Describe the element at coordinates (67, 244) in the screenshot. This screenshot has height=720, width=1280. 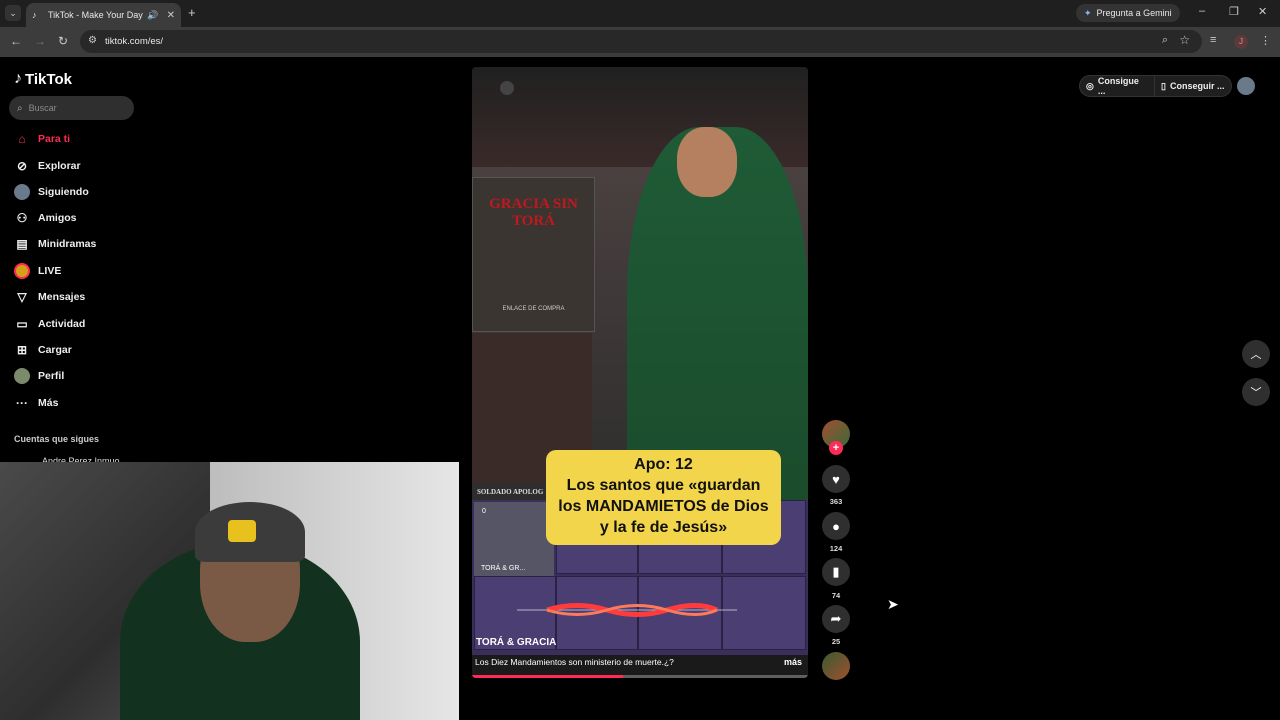
I see `sidebar-item-label: Minidramas` at that location.